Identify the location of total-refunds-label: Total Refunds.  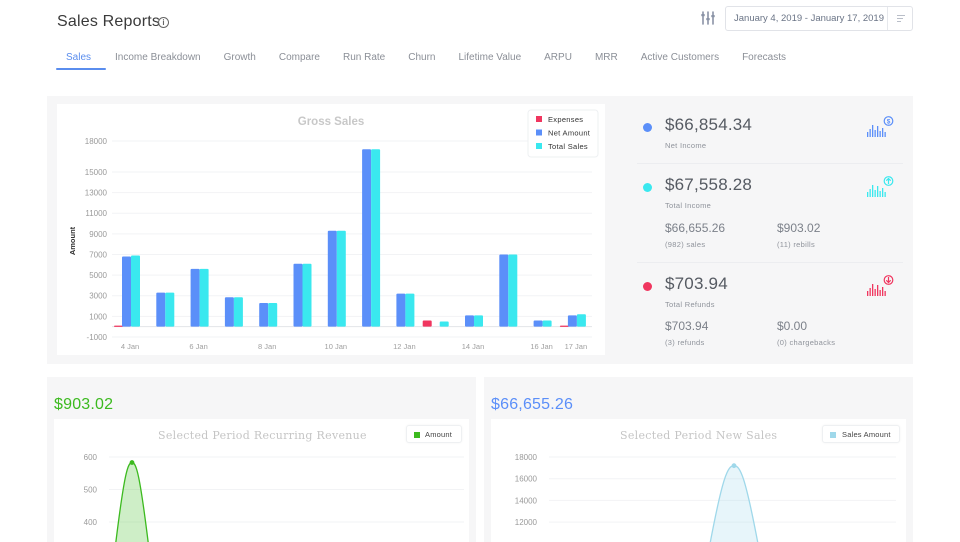
(690, 304).